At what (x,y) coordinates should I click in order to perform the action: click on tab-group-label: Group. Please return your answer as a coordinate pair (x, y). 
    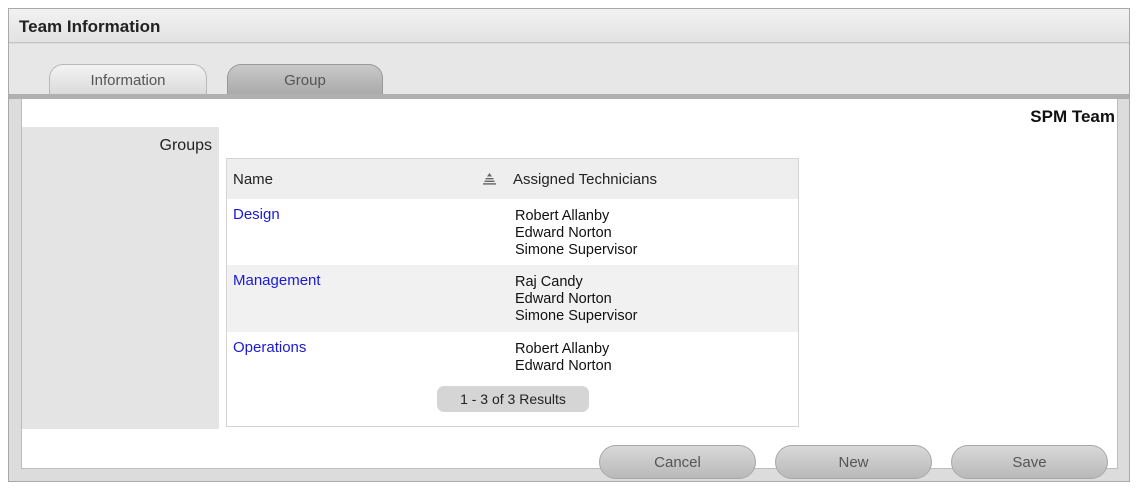
    Looking at the image, I should click on (305, 80).